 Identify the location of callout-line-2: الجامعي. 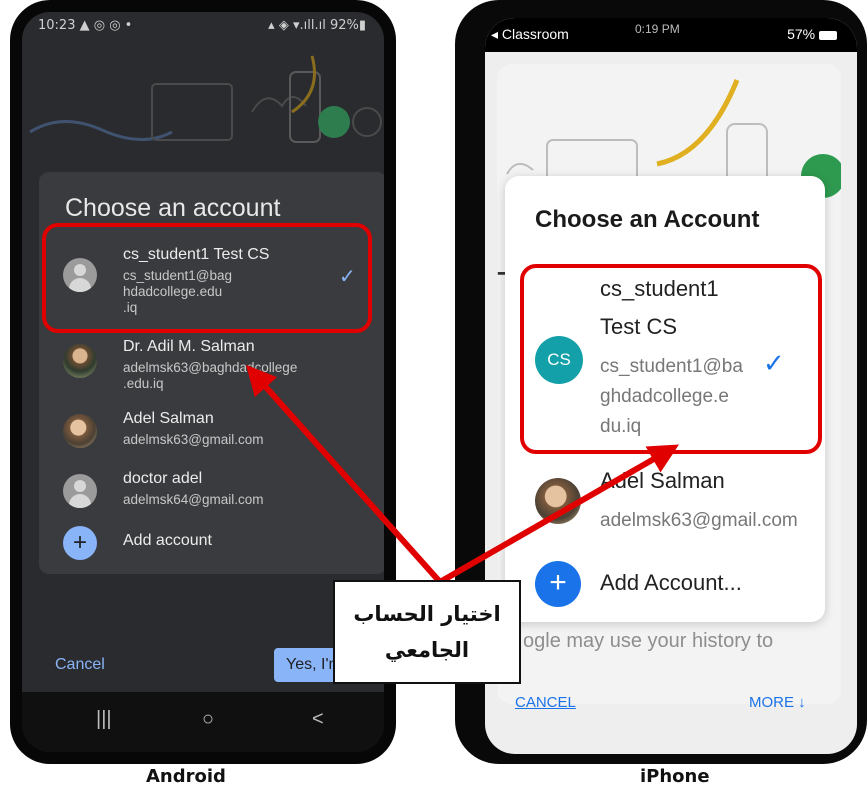
(427, 650).